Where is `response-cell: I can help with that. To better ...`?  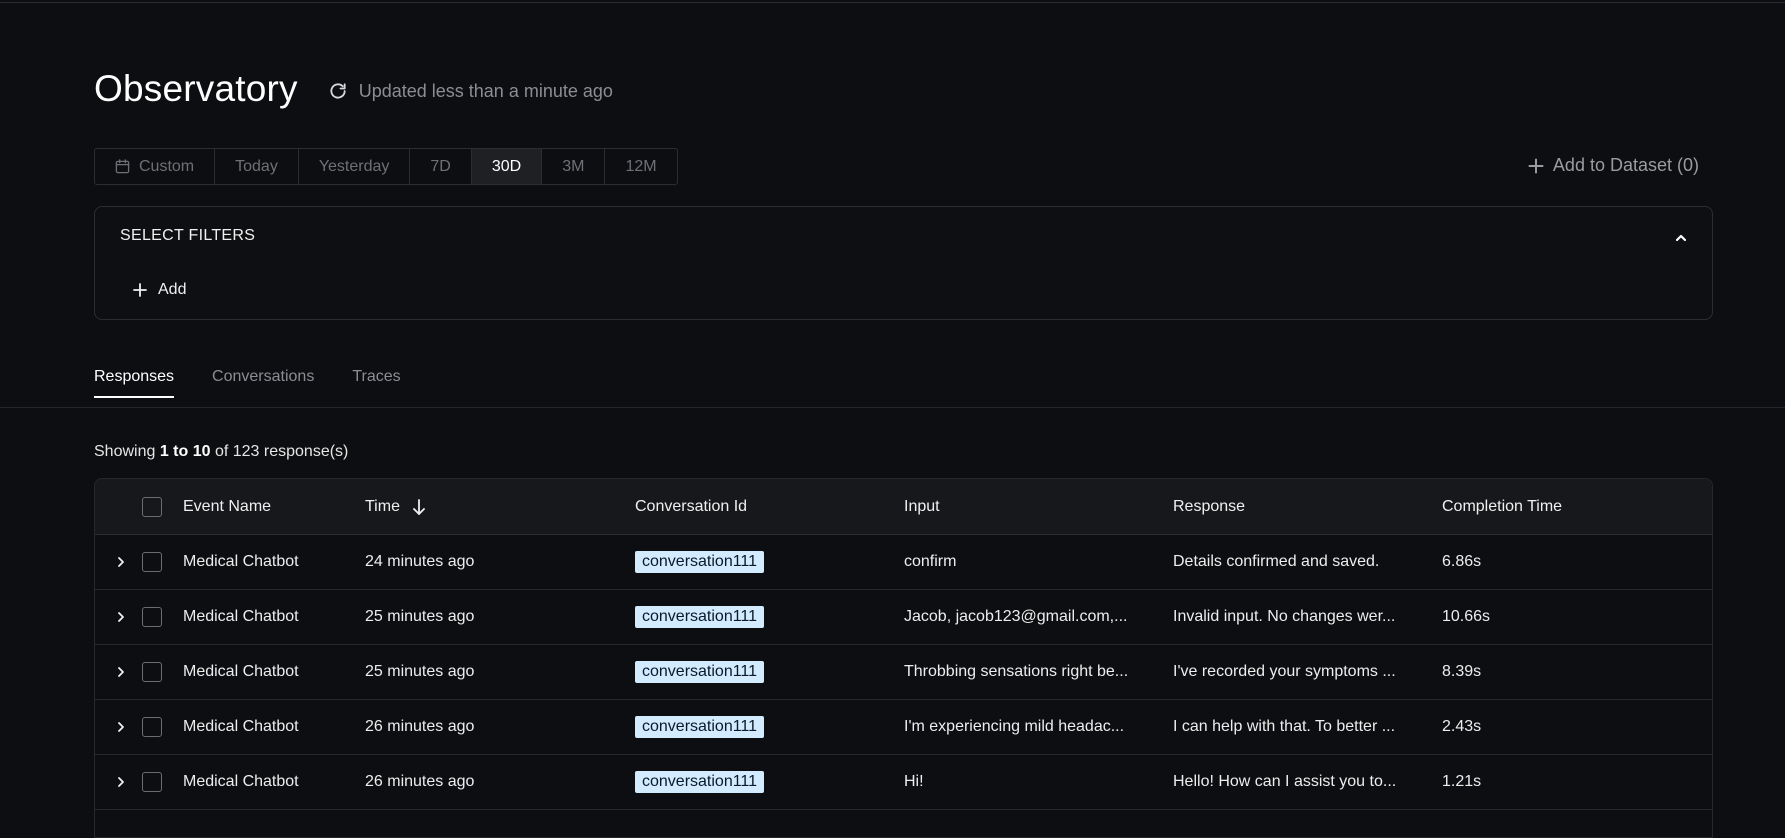
response-cell: I can help with that. To better ... is located at coordinates (1288, 727).